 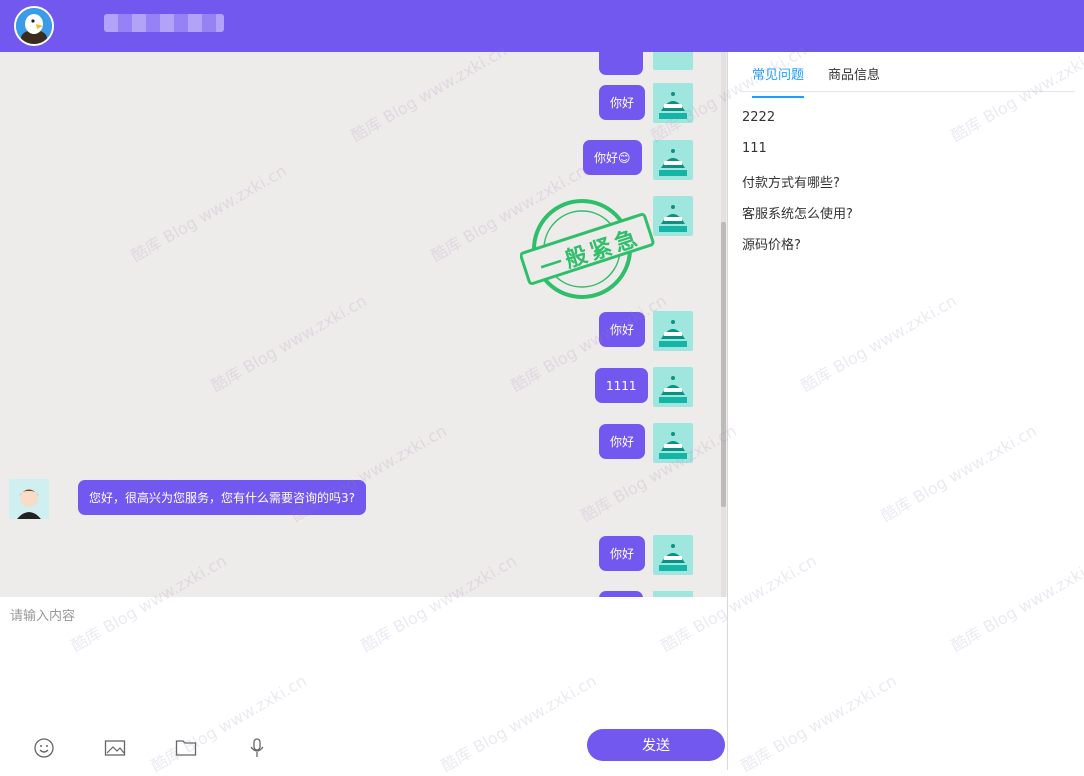 What do you see at coordinates (758, 117) in the screenshot?
I see `faq-item: 2222` at bounding box center [758, 117].